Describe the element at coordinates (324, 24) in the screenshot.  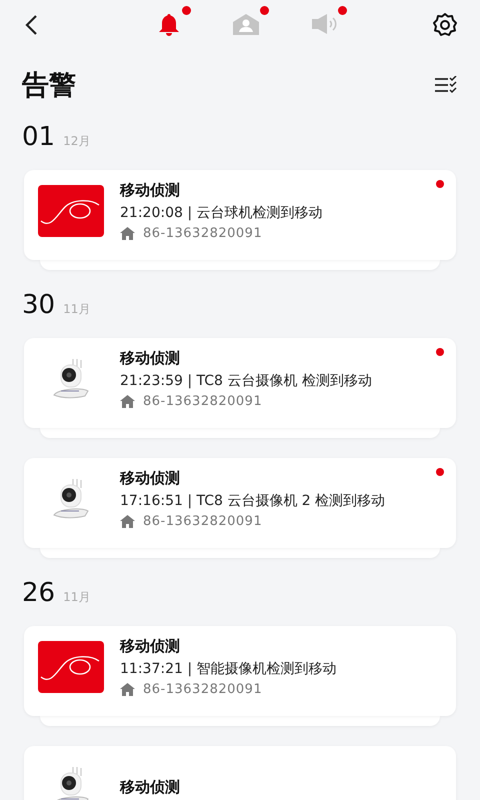
I see `speaker-icon` at that location.